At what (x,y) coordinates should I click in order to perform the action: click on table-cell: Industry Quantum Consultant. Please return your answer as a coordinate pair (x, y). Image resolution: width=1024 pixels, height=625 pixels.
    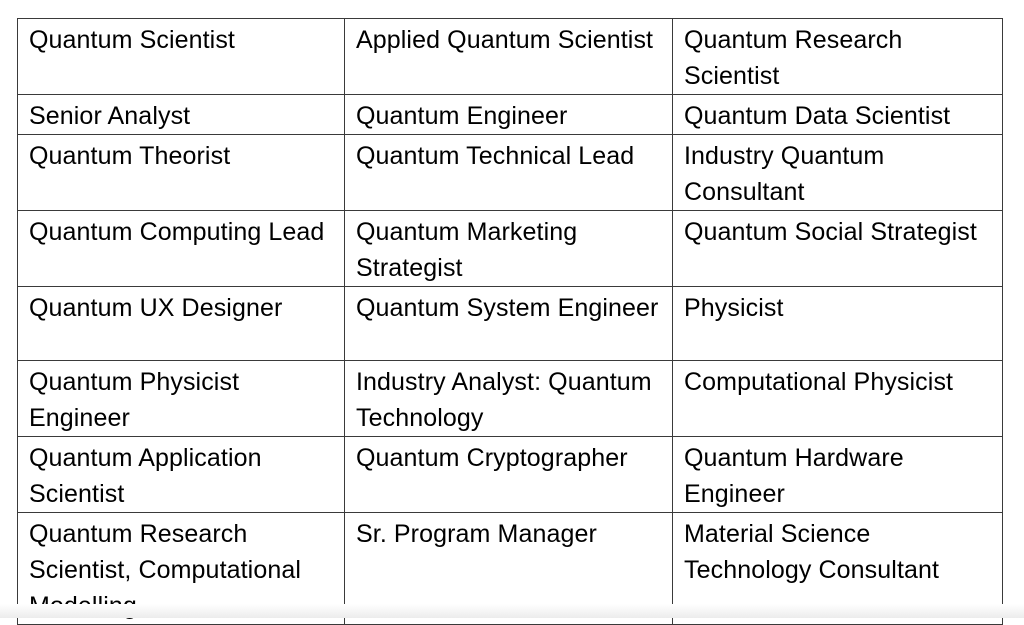
    Looking at the image, I should click on (837, 172).